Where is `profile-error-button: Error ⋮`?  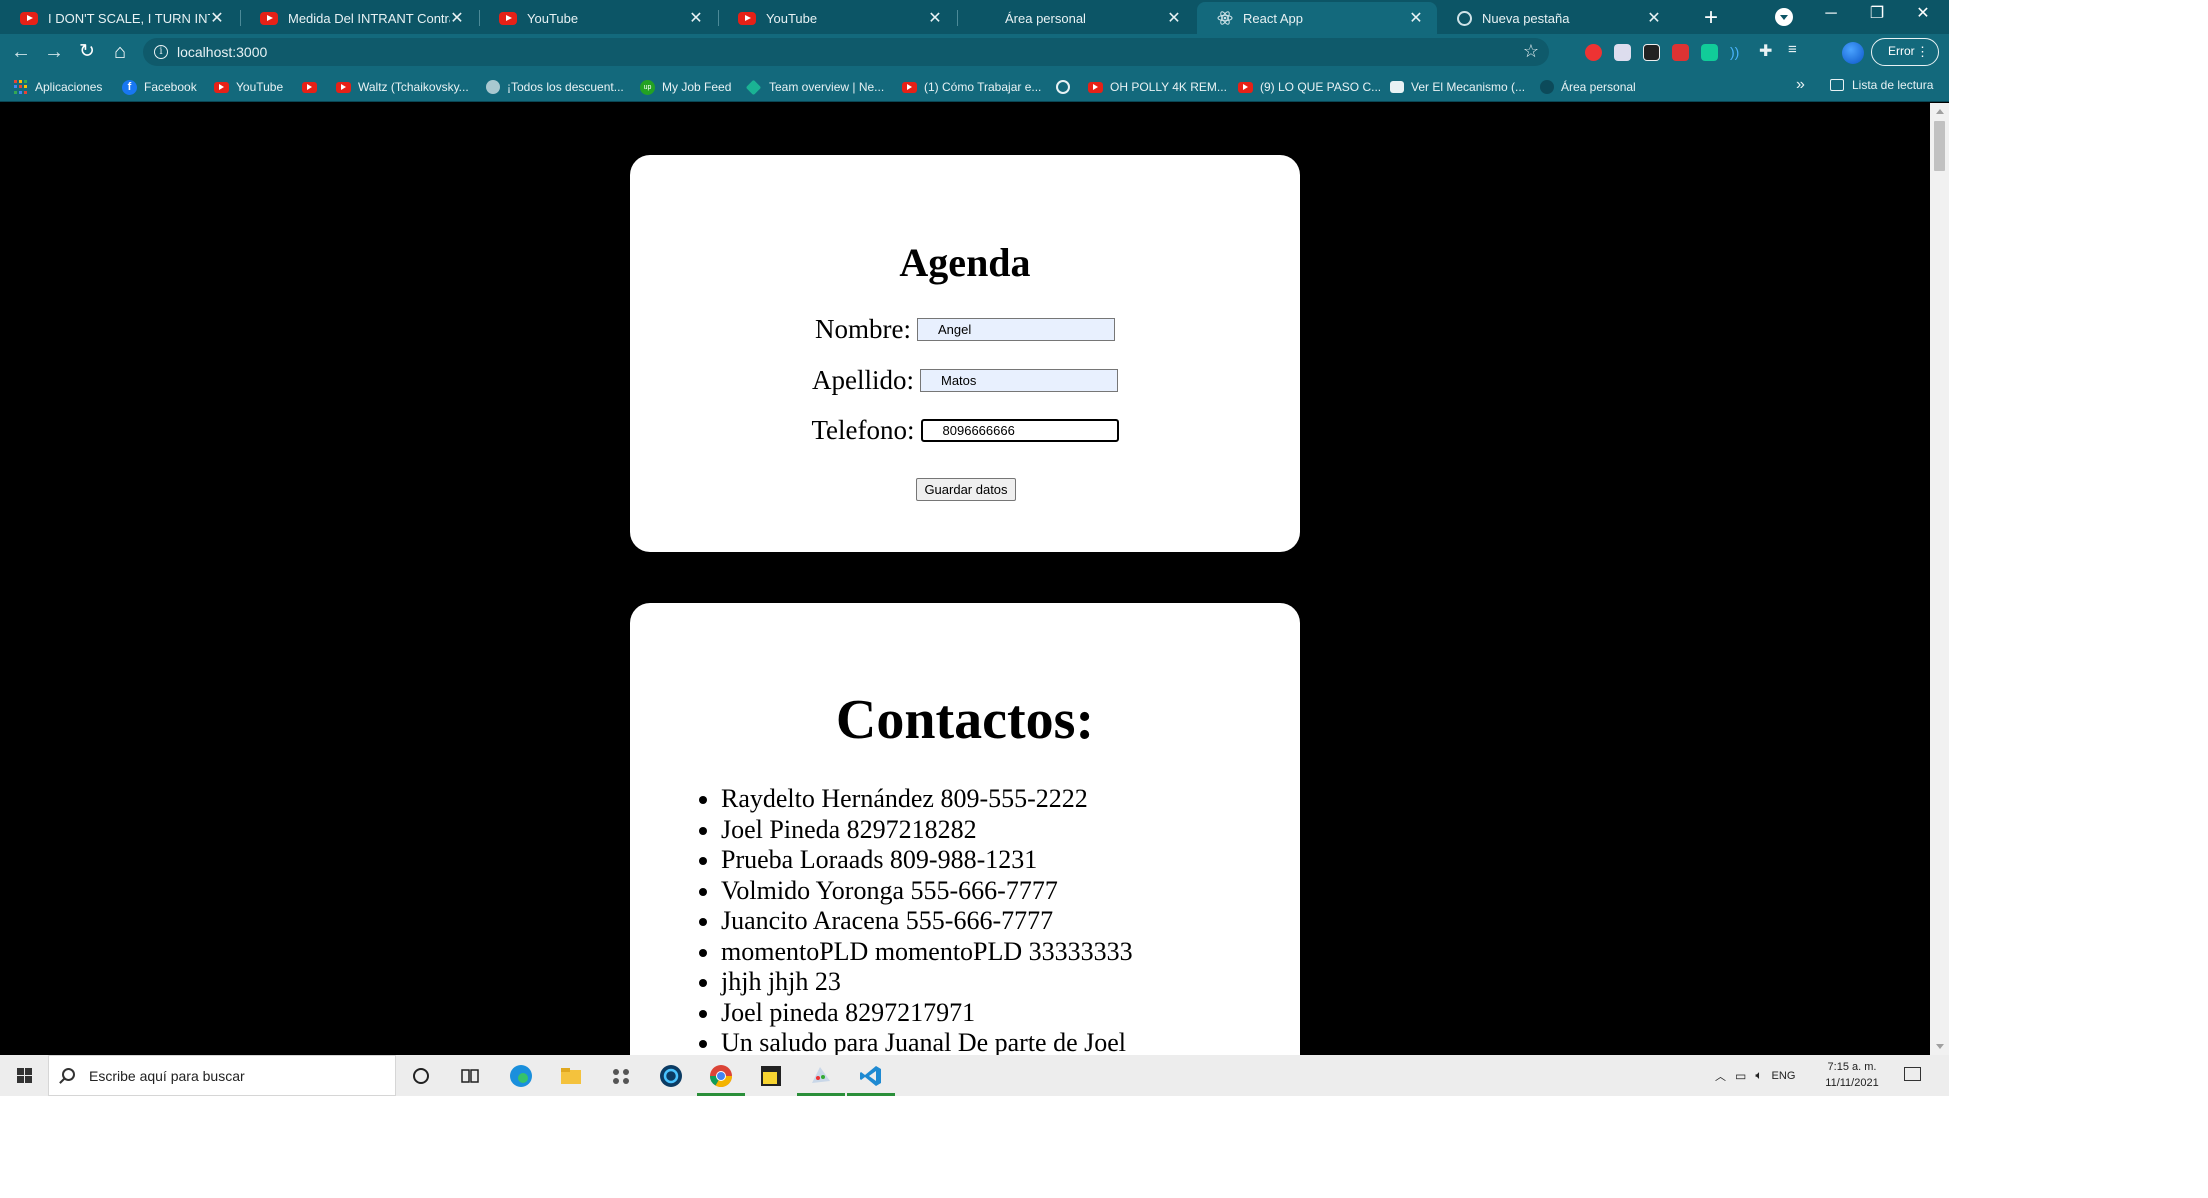 profile-error-button: Error ⋮ is located at coordinates (1905, 52).